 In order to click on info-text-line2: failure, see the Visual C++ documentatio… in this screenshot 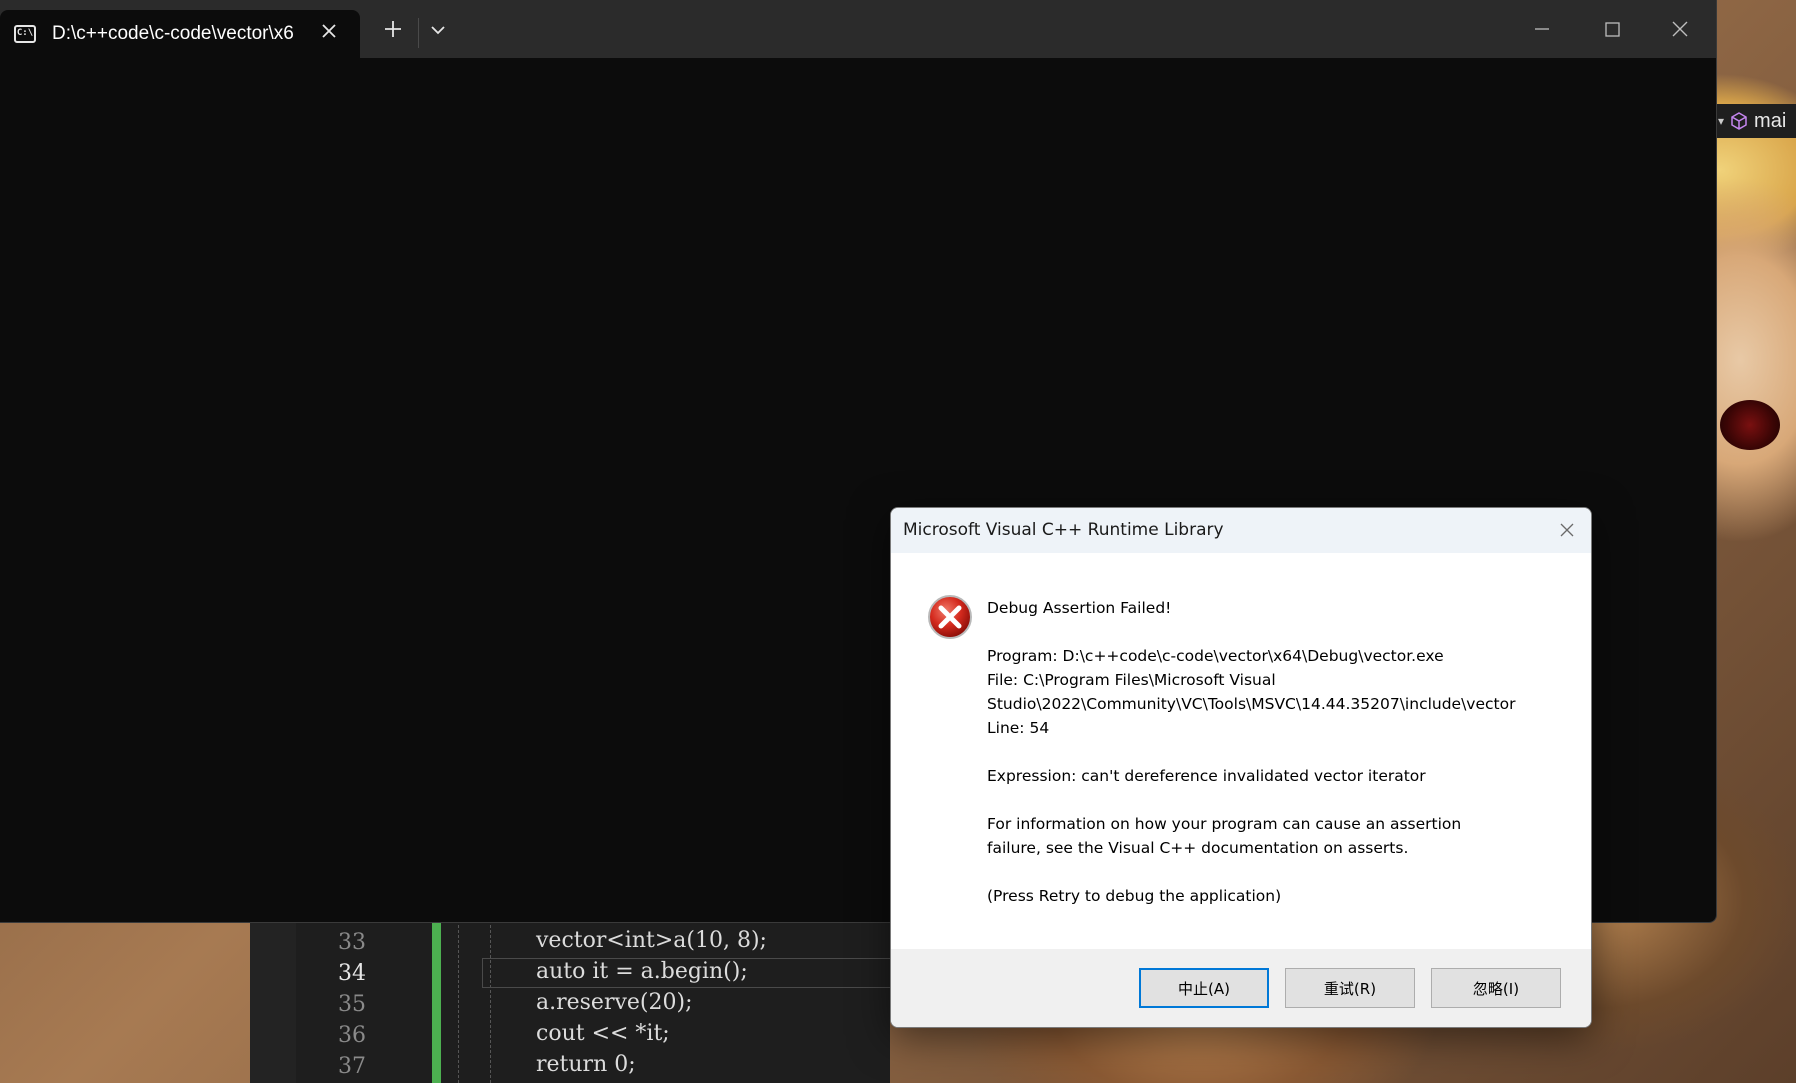, I will do `click(1198, 848)`.